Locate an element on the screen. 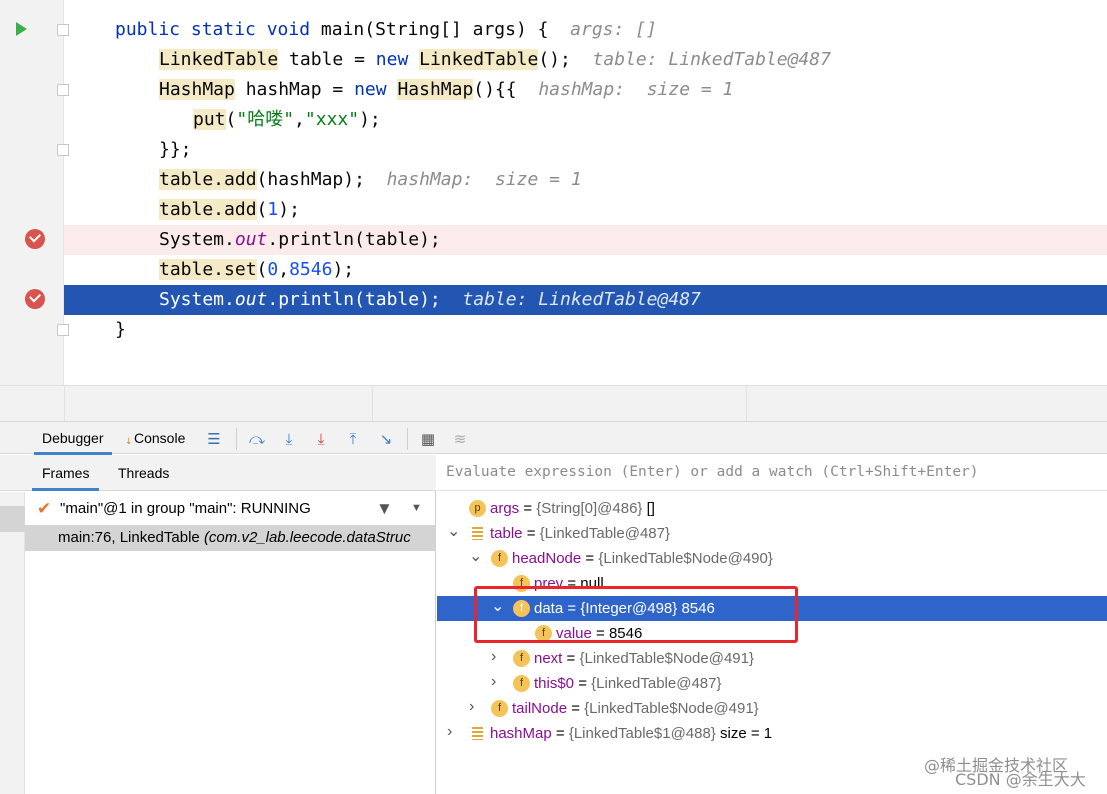  highlight-annotation is located at coordinates (636, 614).